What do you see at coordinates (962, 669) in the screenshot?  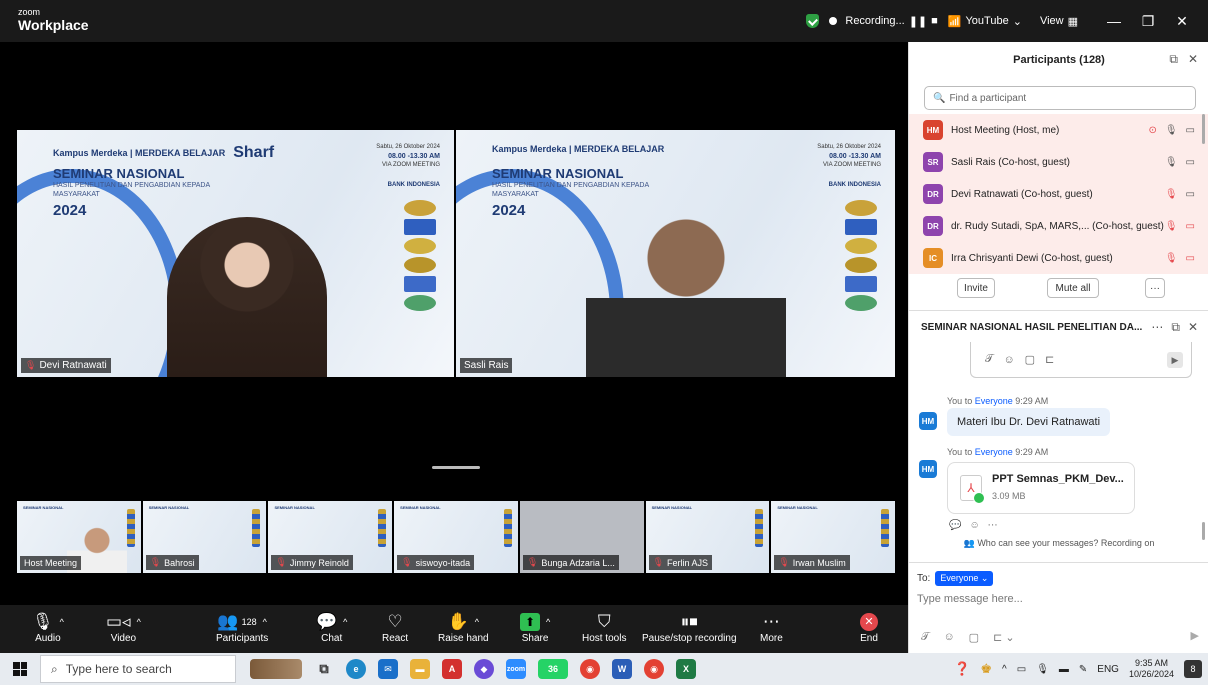 I see `help-icon: ❓` at bounding box center [962, 669].